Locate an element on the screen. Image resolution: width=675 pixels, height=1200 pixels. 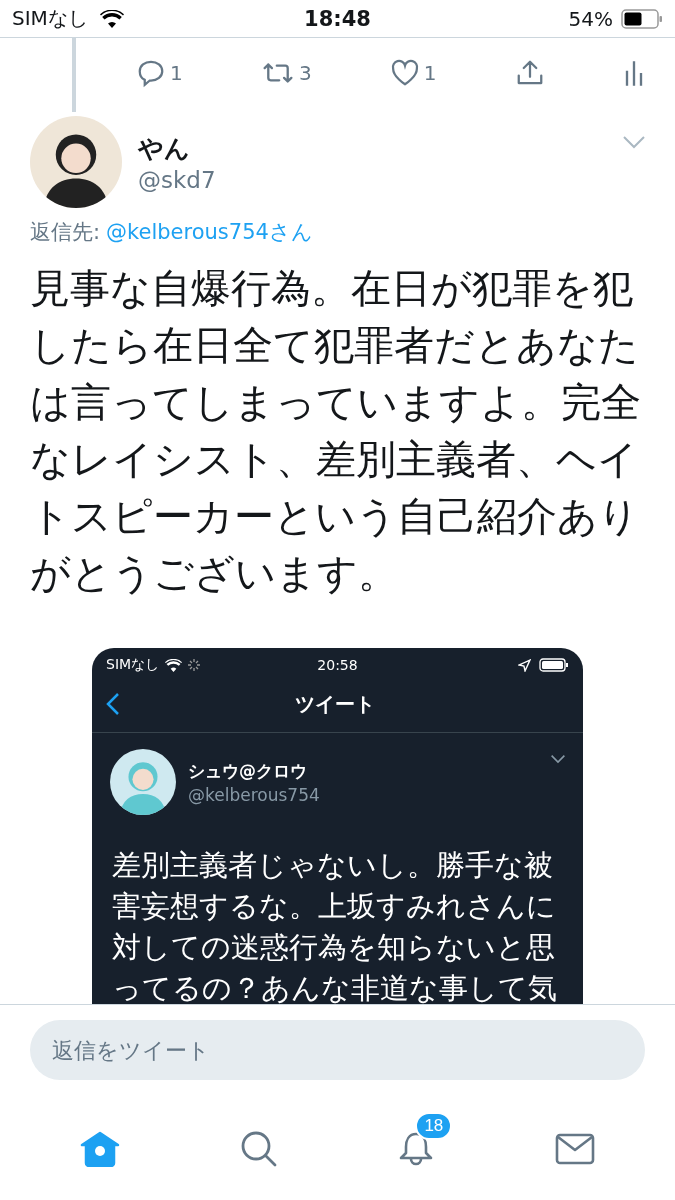
reply-field: 返信をツイート is located at coordinates (337, 1050).